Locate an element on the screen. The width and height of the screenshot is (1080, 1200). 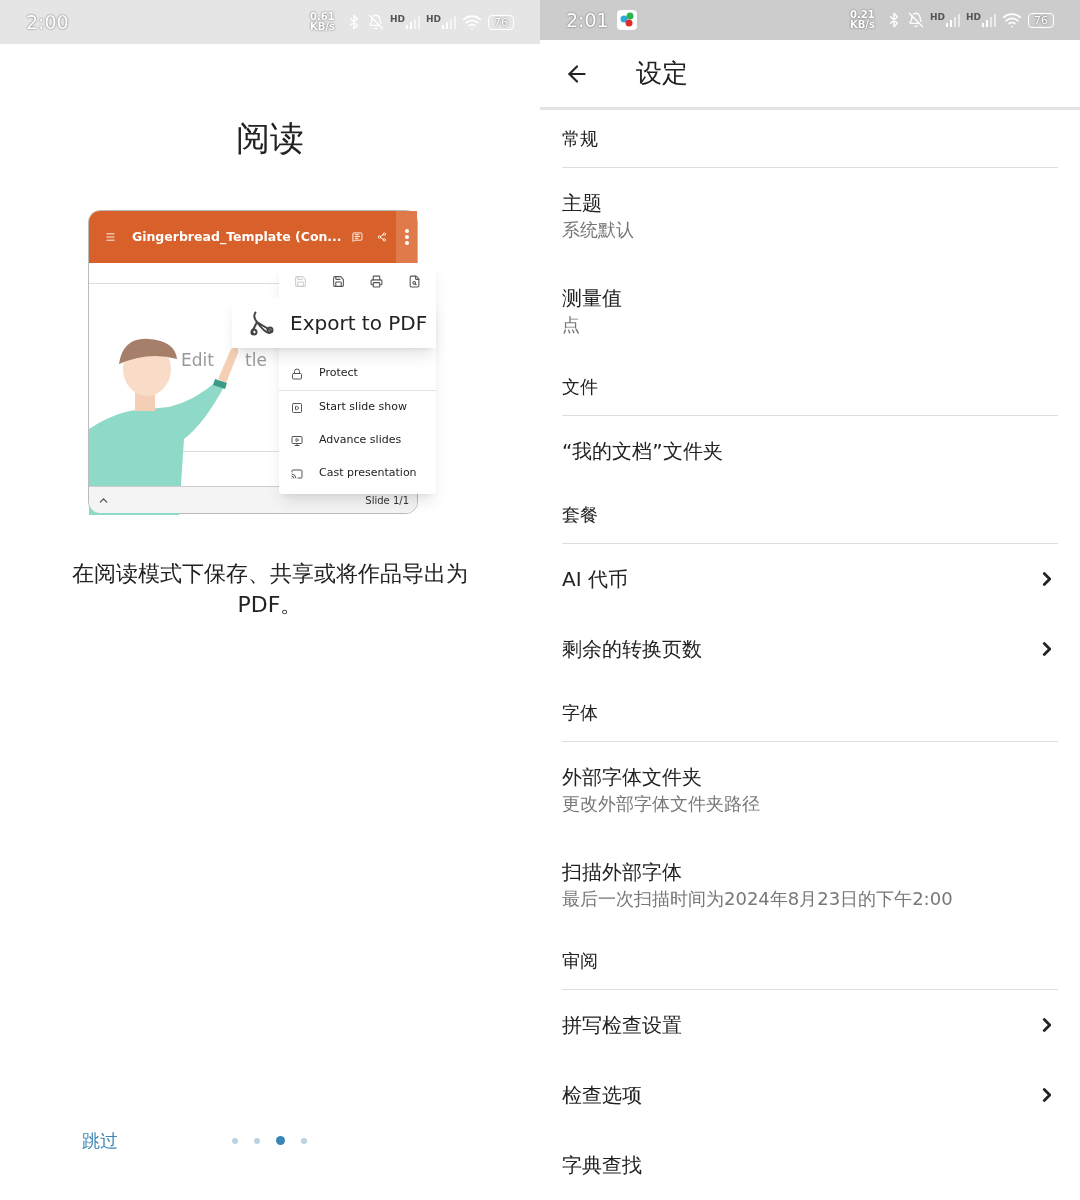
settings-item: AI 代币 is located at coordinates (810, 579).